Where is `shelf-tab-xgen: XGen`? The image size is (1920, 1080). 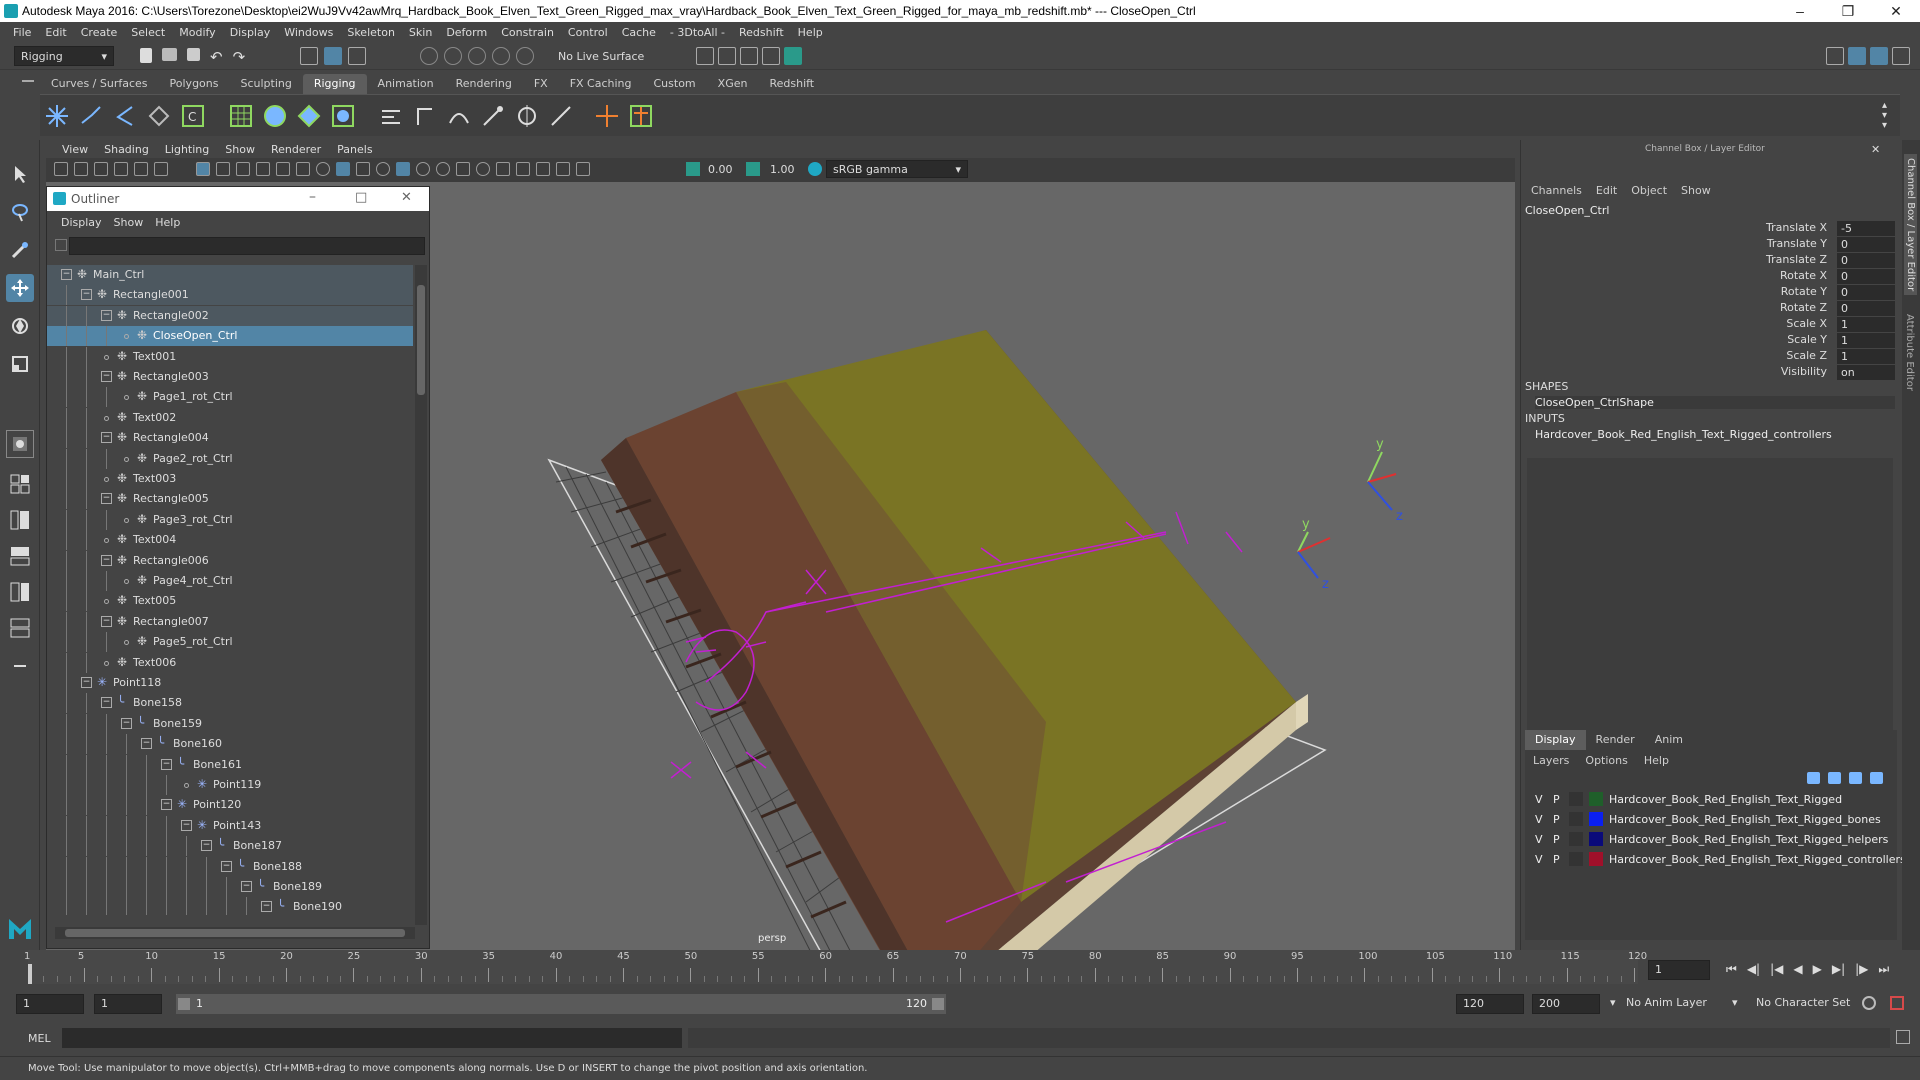 shelf-tab-xgen: XGen is located at coordinates (733, 84).